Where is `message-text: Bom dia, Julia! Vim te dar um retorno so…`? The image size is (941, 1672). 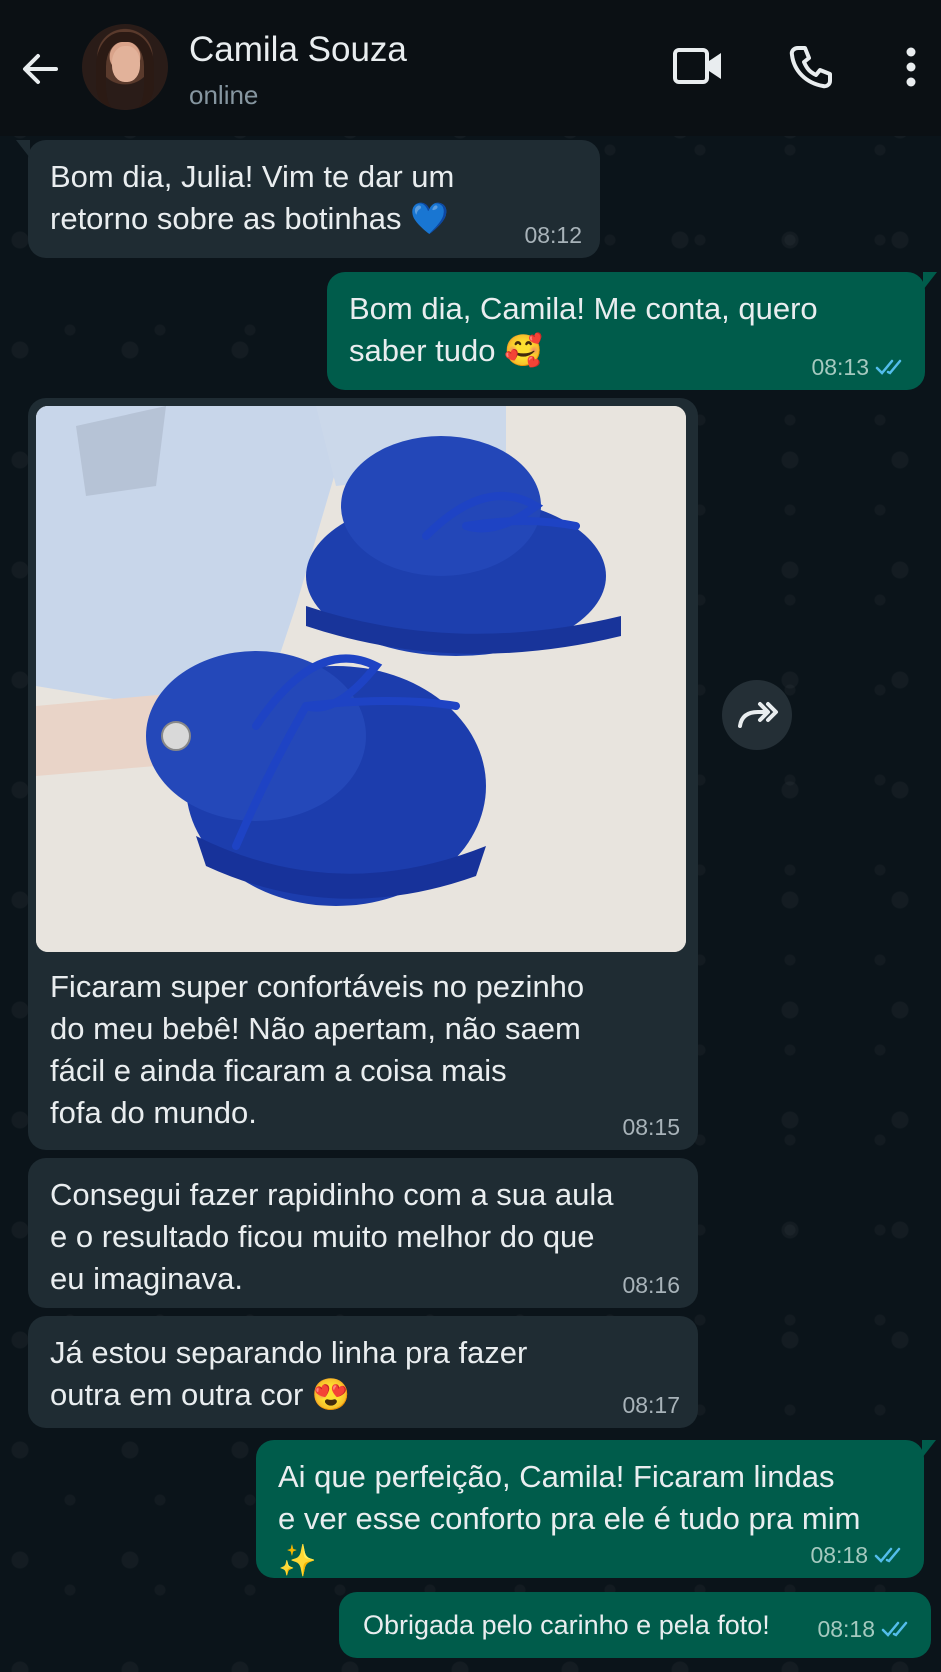 message-text: Bom dia, Julia! Vim te dar um retorno so… is located at coordinates (252, 197).